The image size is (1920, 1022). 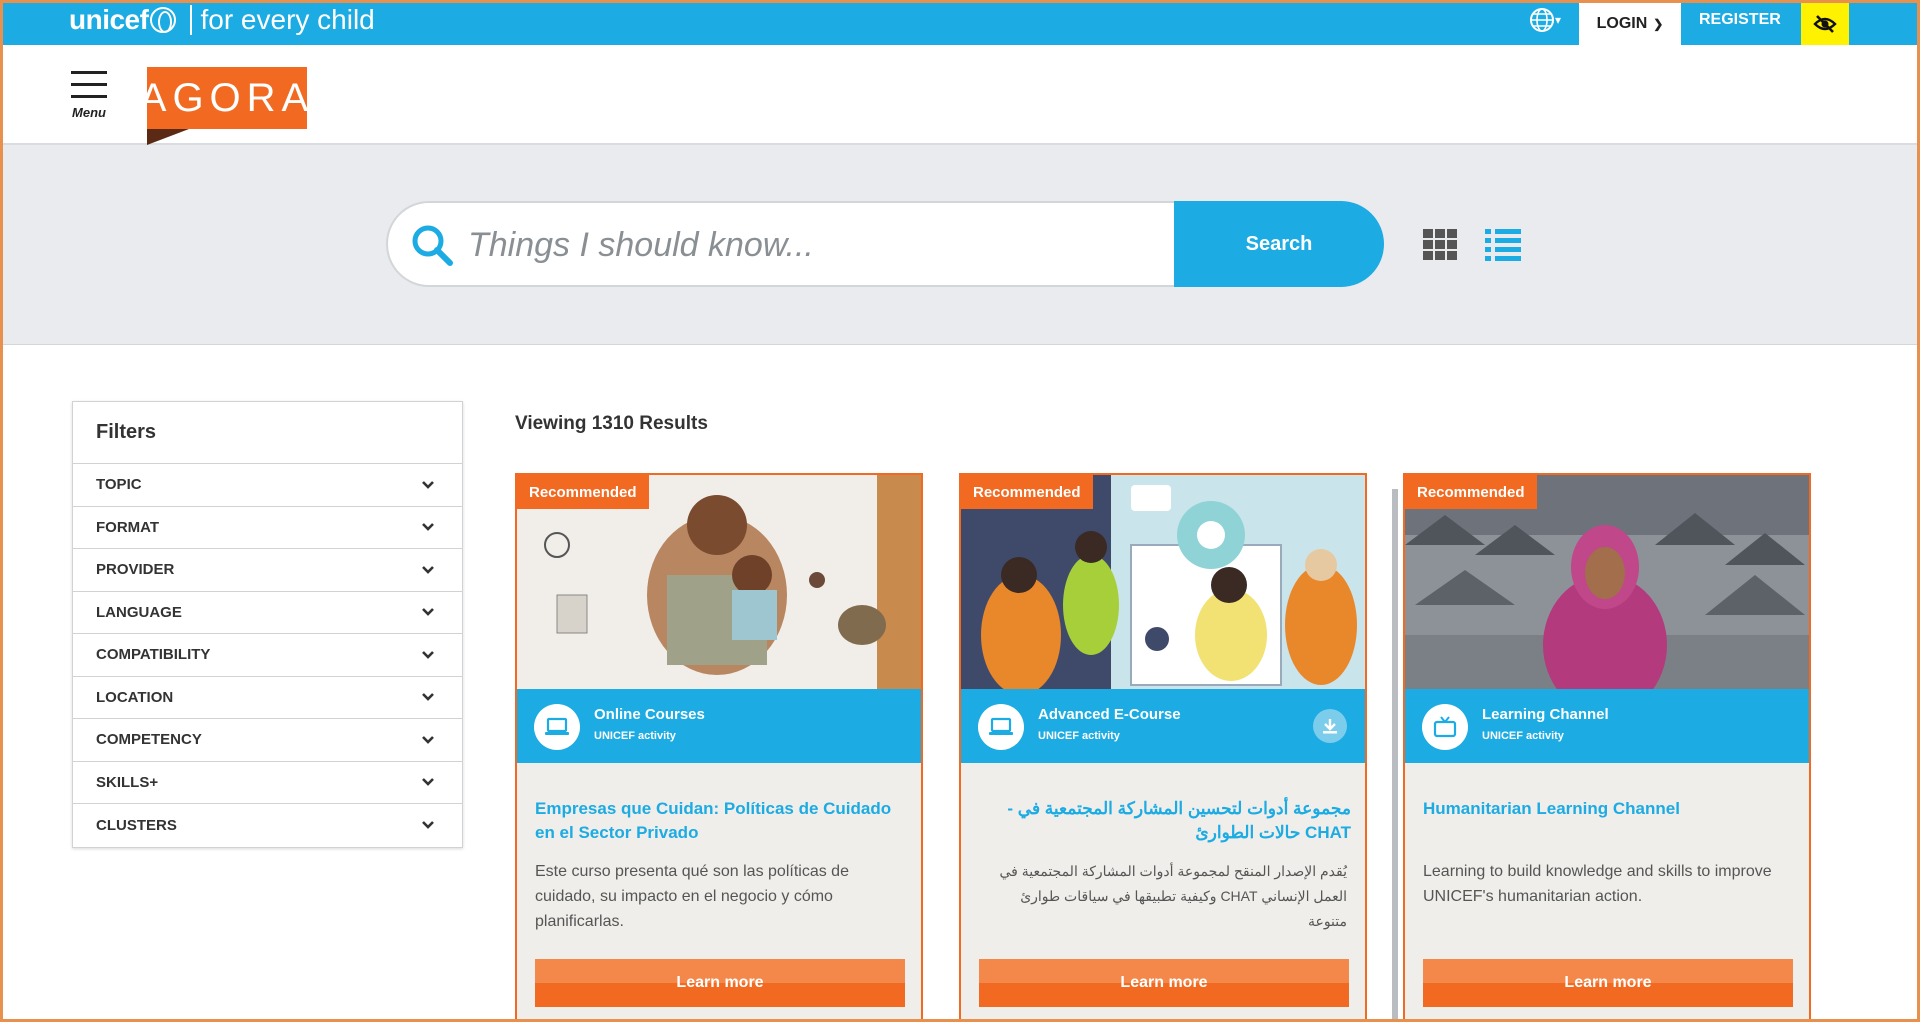 I want to click on filter-language: LANGUAGE, so click(x=267, y=613).